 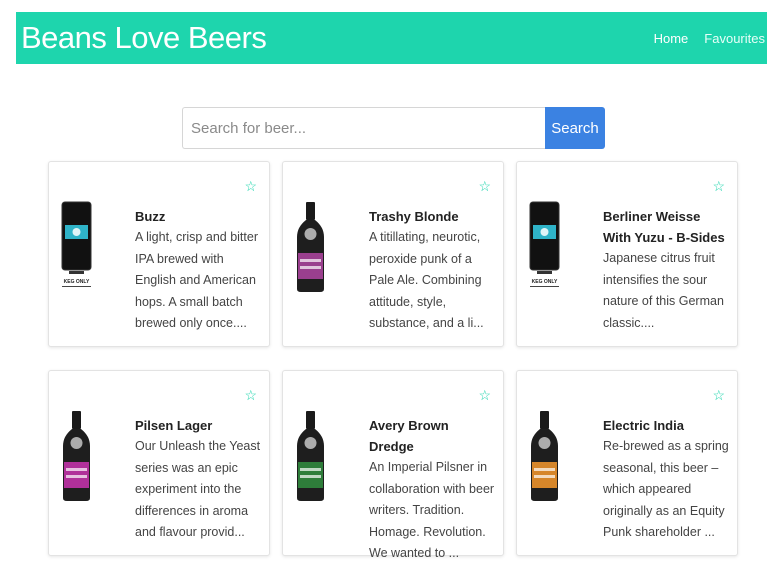 I want to click on nav-home-link: Home, so click(x=671, y=38).